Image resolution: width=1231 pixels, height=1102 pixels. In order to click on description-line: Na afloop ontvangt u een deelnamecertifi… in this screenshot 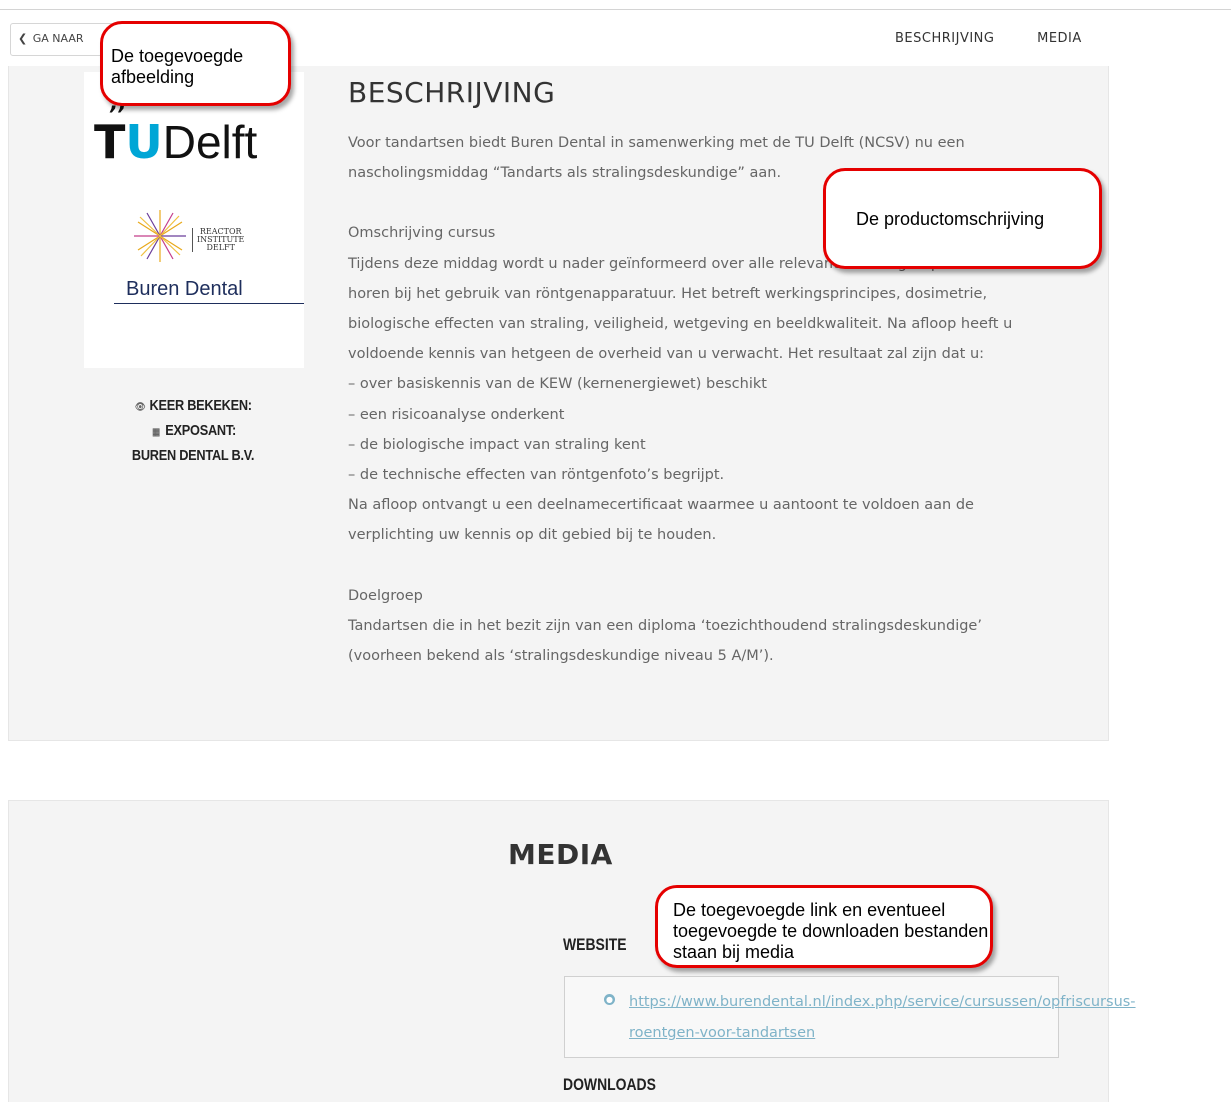, I will do `click(661, 505)`.